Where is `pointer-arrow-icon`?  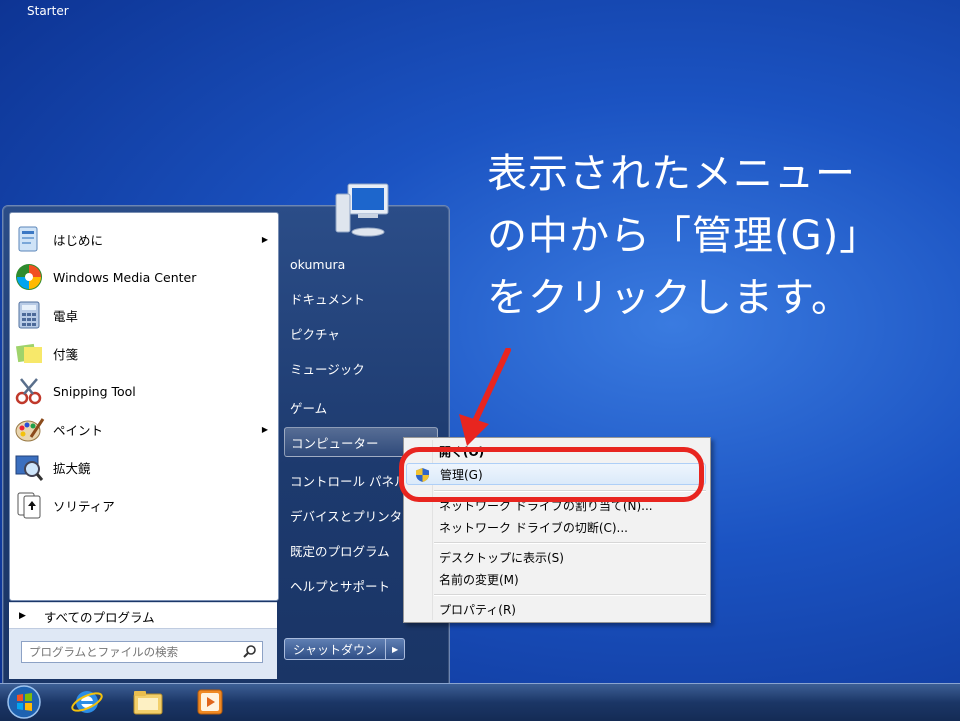 pointer-arrow-icon is located at coordinates (485, 397).